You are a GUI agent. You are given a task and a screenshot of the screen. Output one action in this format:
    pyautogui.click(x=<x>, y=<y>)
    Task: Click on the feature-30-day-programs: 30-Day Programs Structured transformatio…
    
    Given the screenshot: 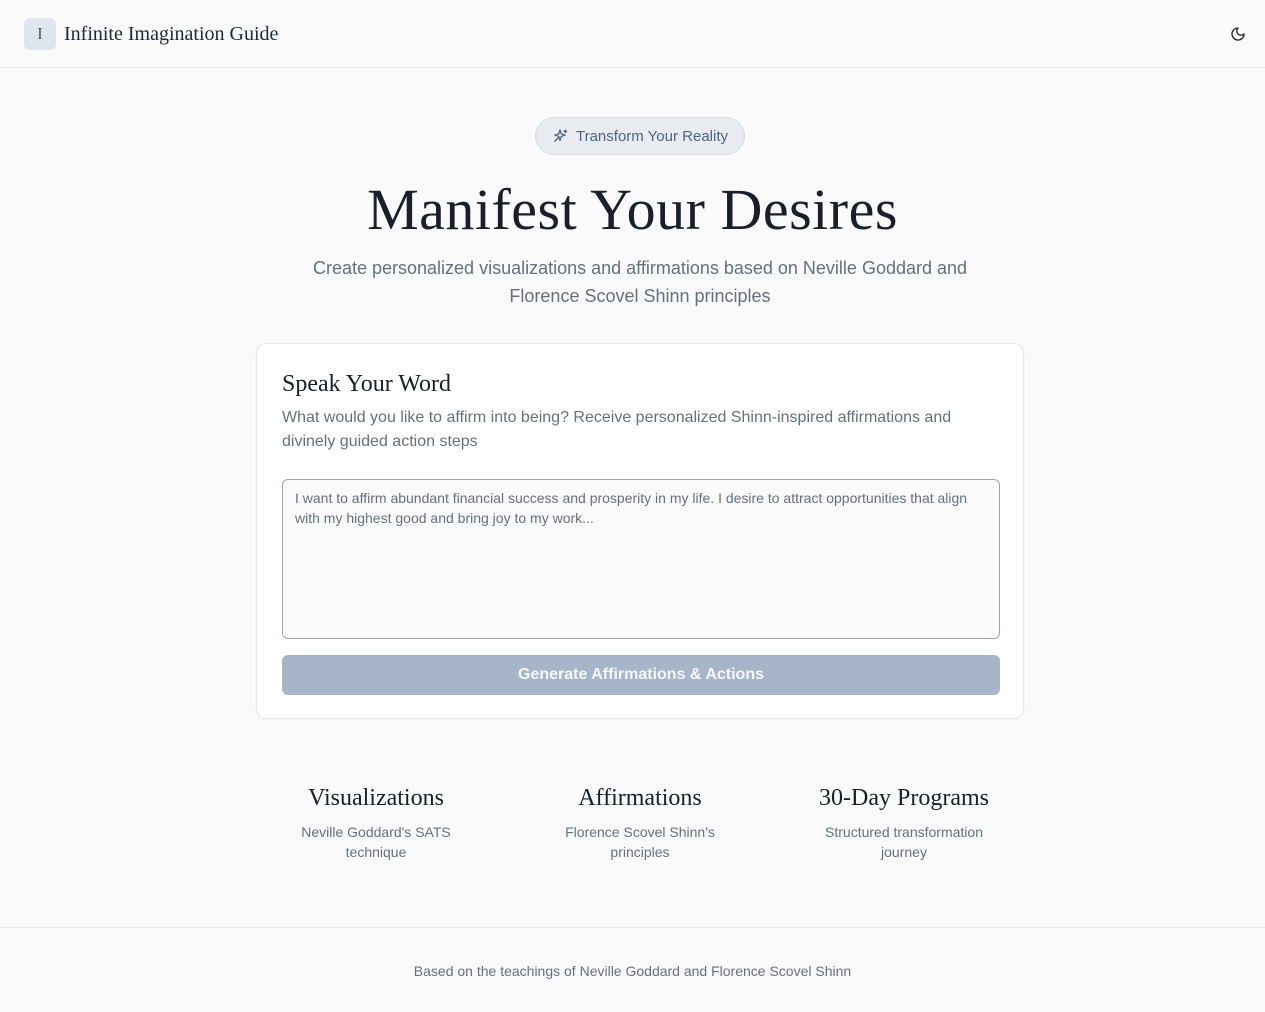 What is the action you would take?
    pyautogui.click(x=904, y=822)
    